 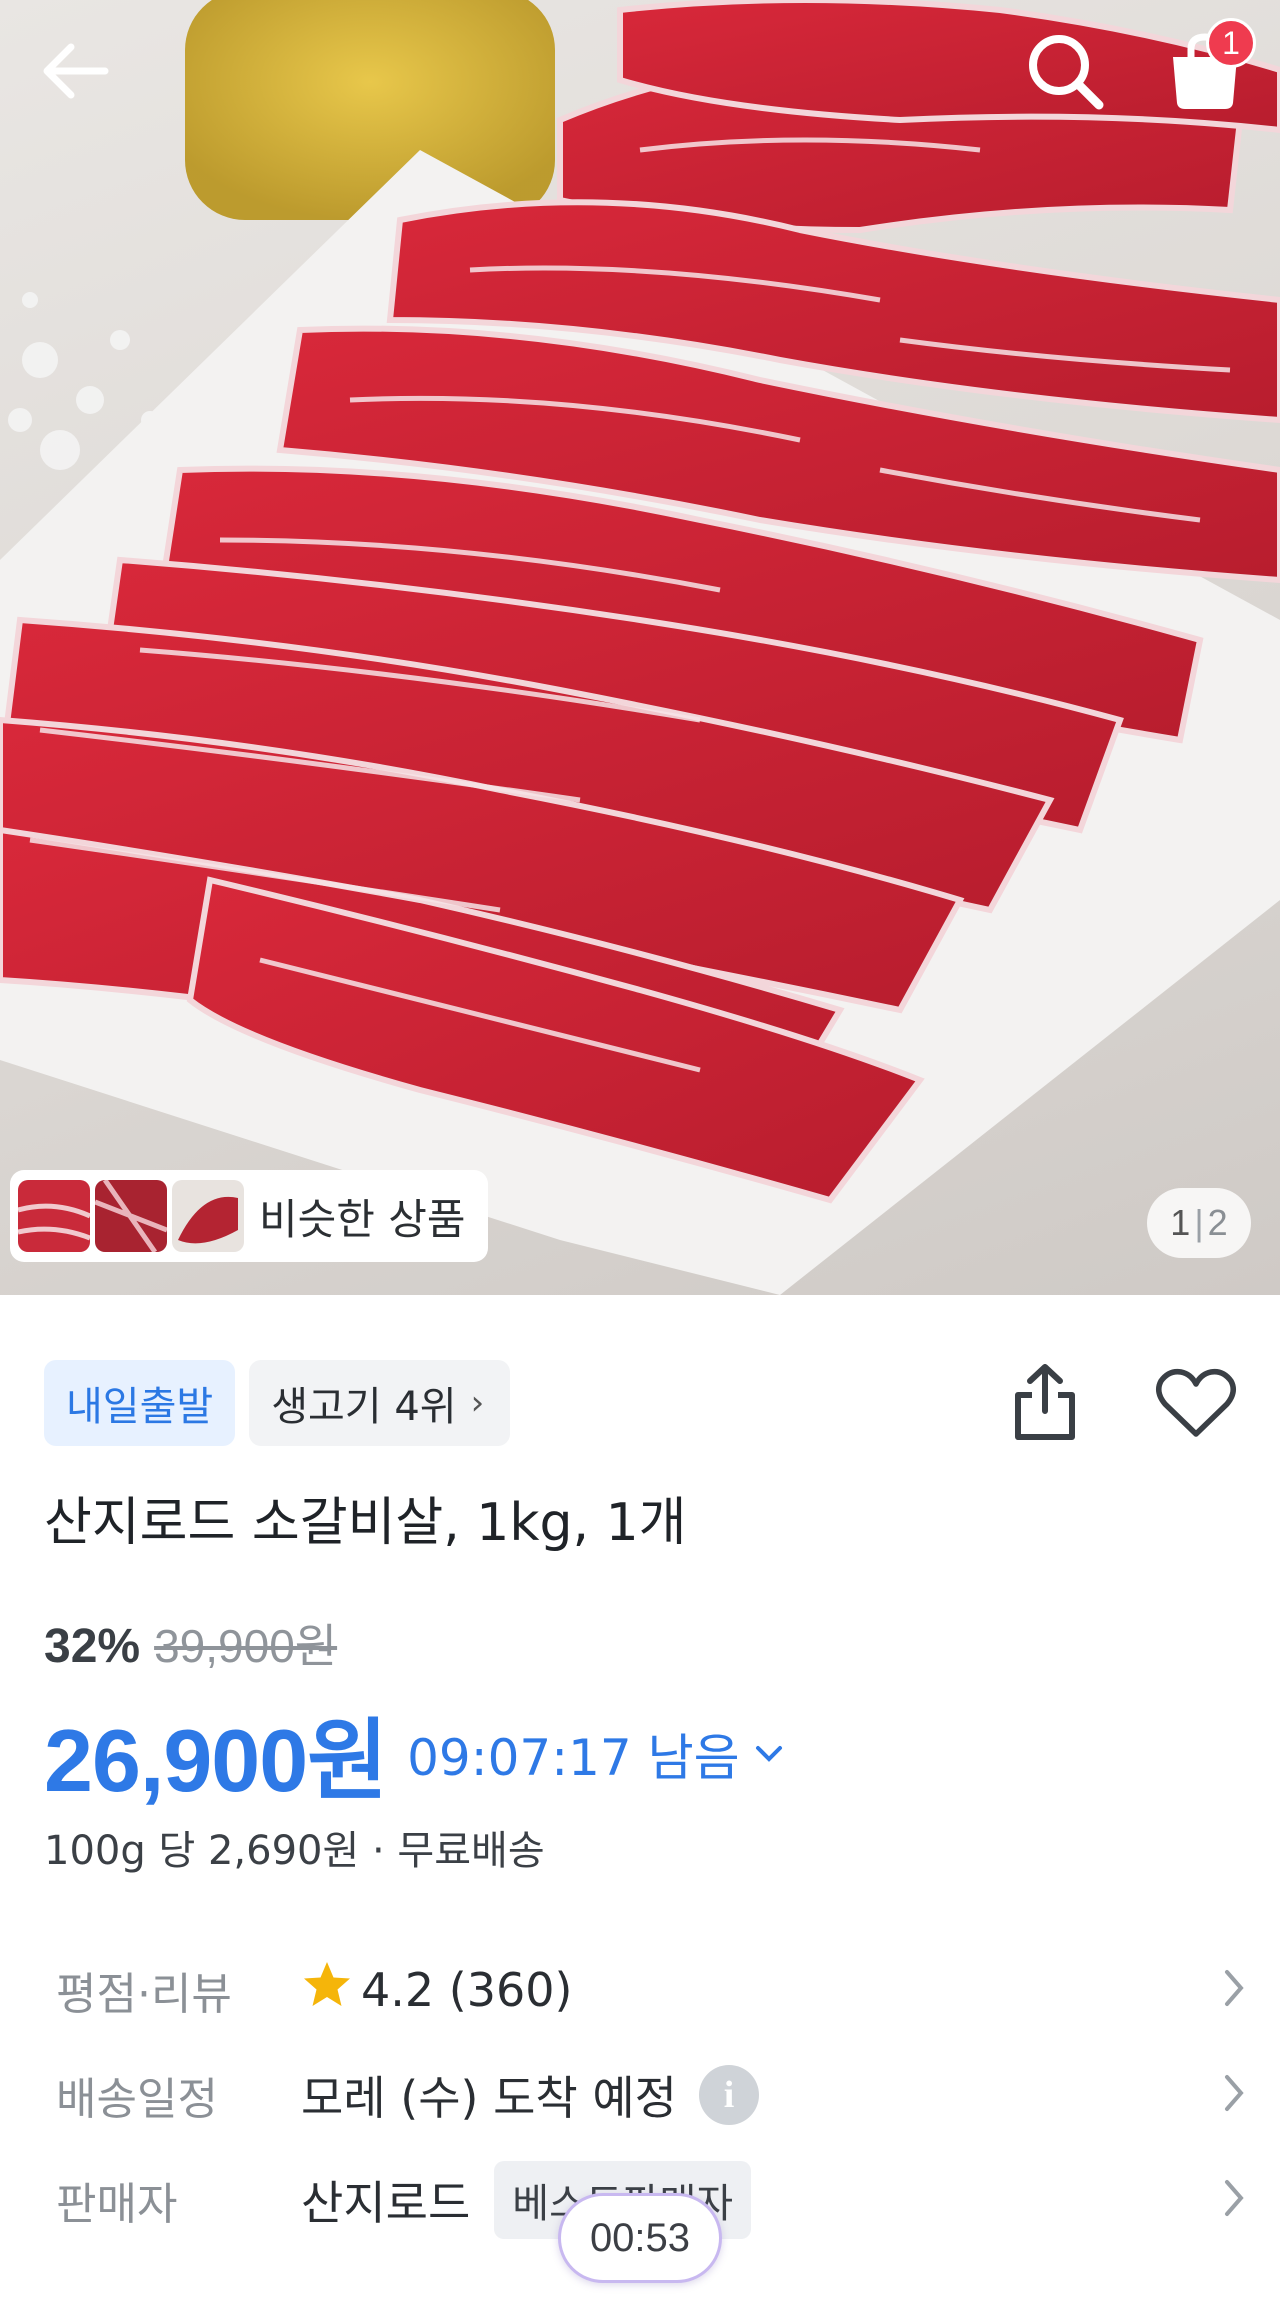 I want to click on info-icon: i, so click(x=729, y=2095).